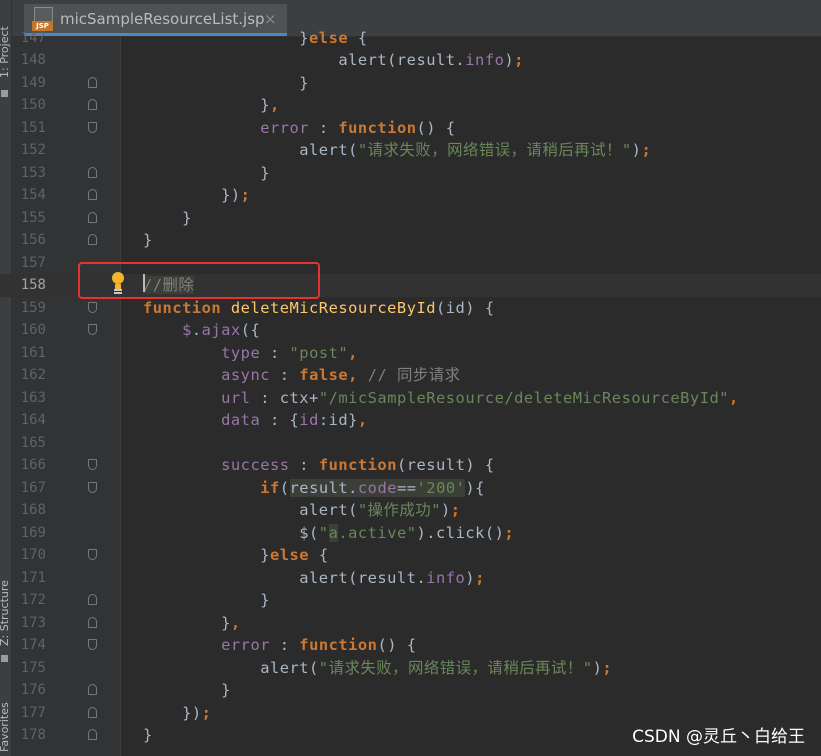  I want to click on code-line: 154 });, so click(410, 195).